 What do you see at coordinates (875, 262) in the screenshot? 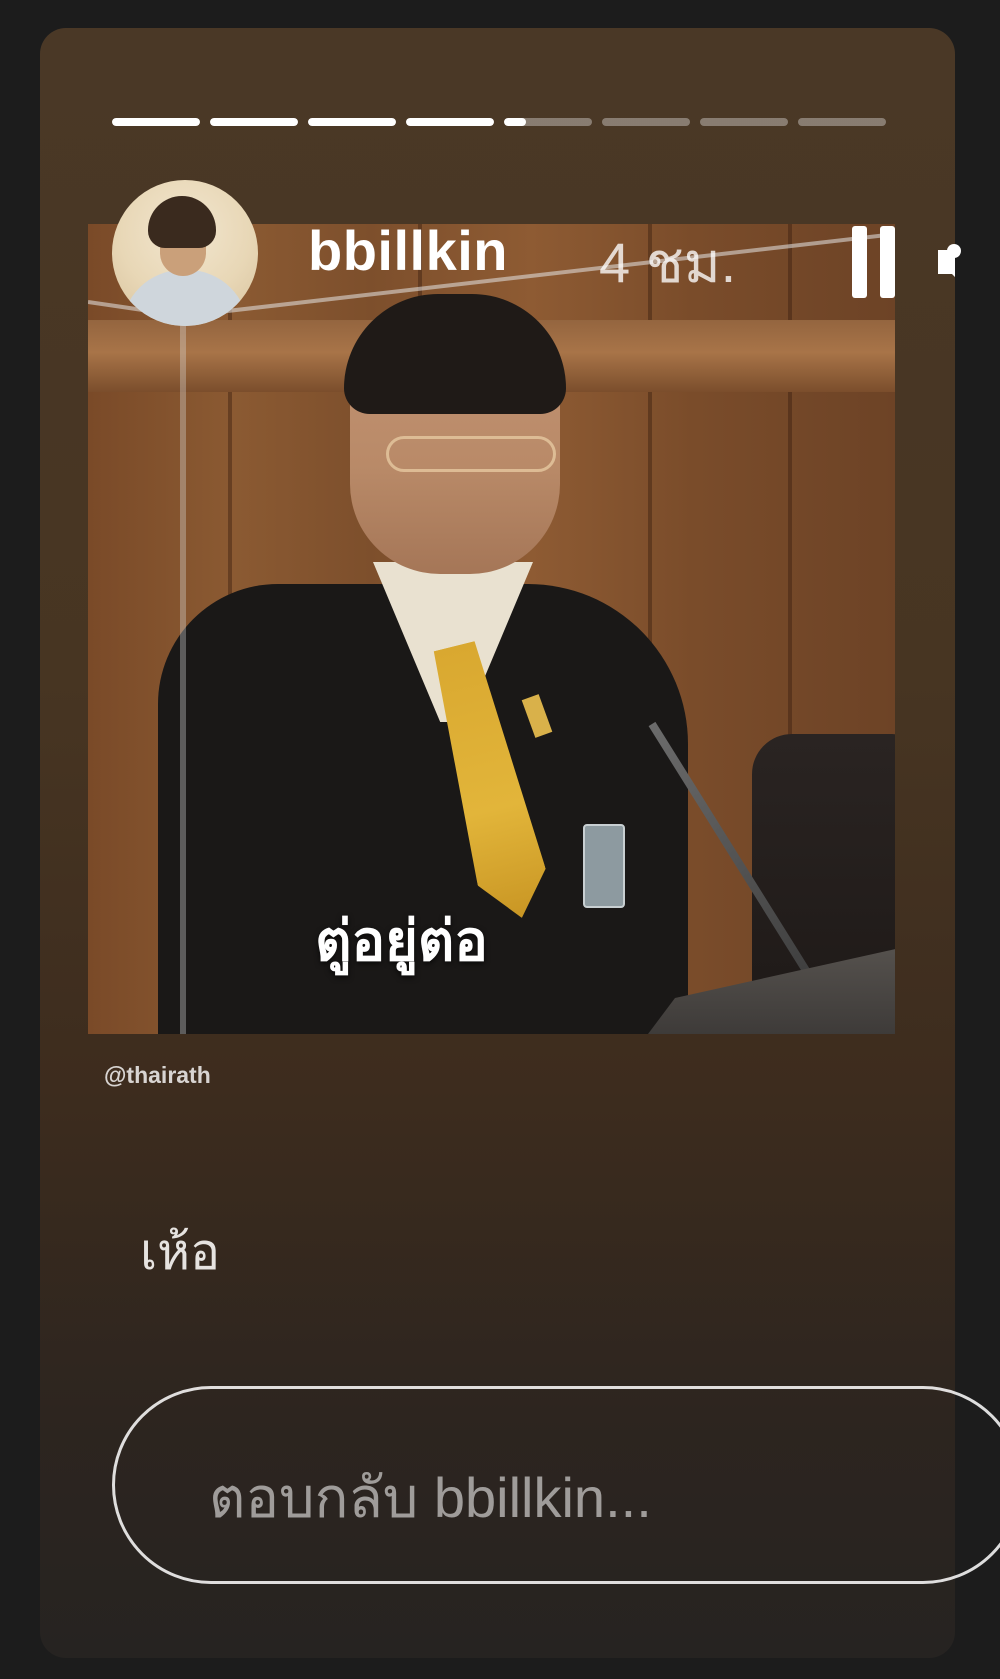
I see `pause-icon` at bounding box center [875, 262].